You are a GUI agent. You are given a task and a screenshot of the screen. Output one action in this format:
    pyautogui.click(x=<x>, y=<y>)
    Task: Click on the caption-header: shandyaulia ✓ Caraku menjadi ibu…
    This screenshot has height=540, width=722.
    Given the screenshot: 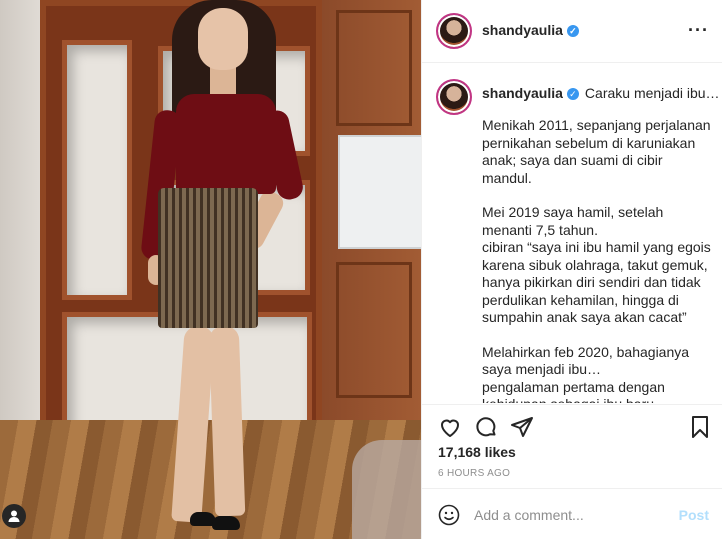 What is the action you would take?
    pyautogui.click(x=601, y=93)
    